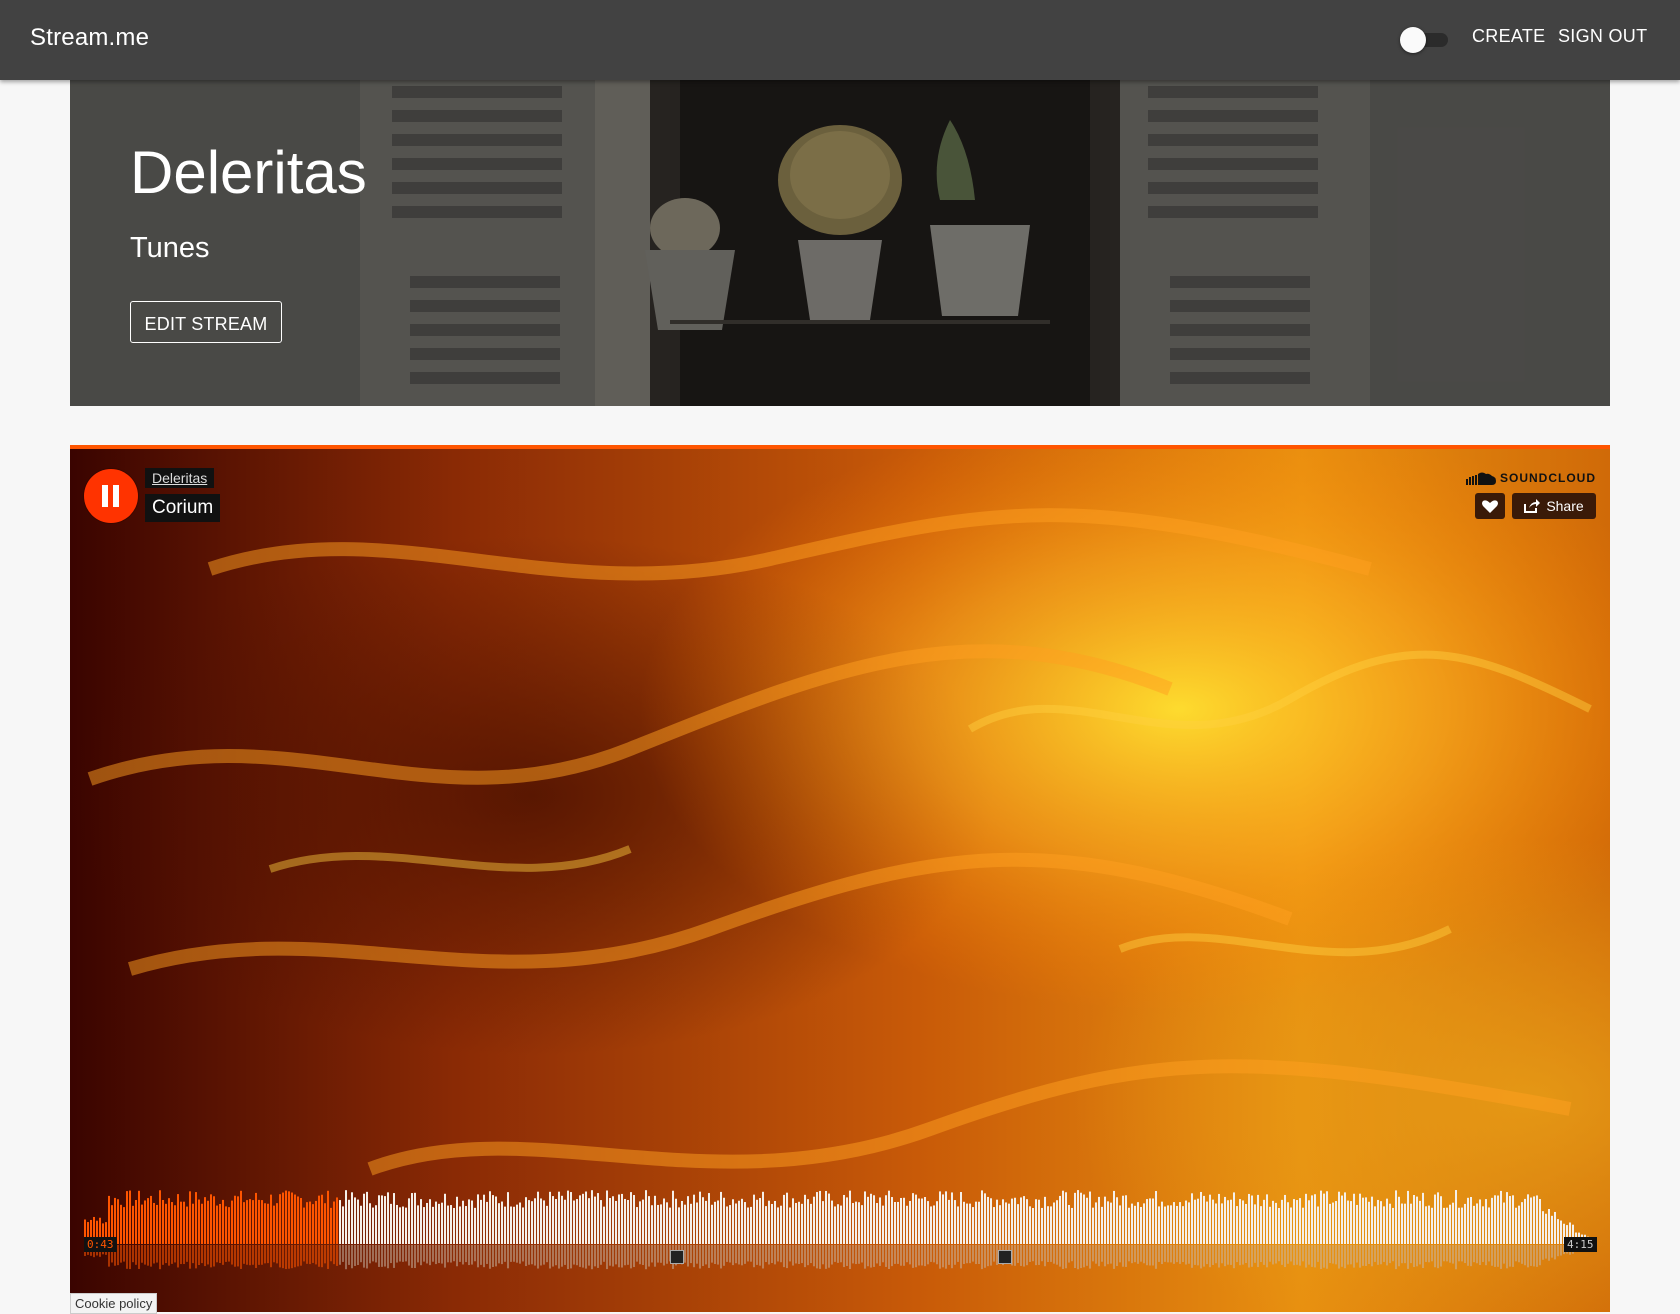  I want to click on dark-mode-toggle, so click(1424, 40).